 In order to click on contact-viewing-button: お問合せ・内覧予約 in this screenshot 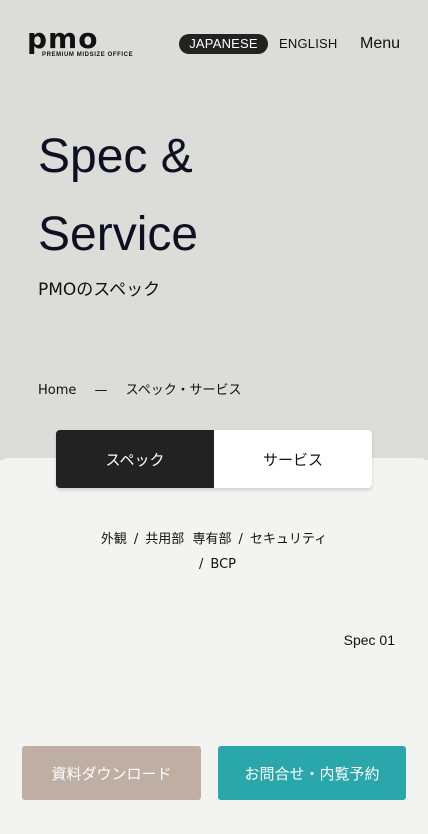, I will do `click(312, 773)`.